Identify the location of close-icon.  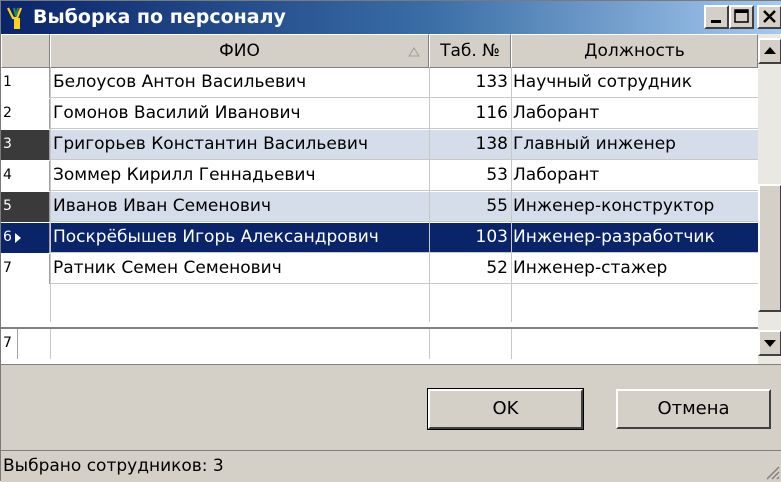
(769, 16).